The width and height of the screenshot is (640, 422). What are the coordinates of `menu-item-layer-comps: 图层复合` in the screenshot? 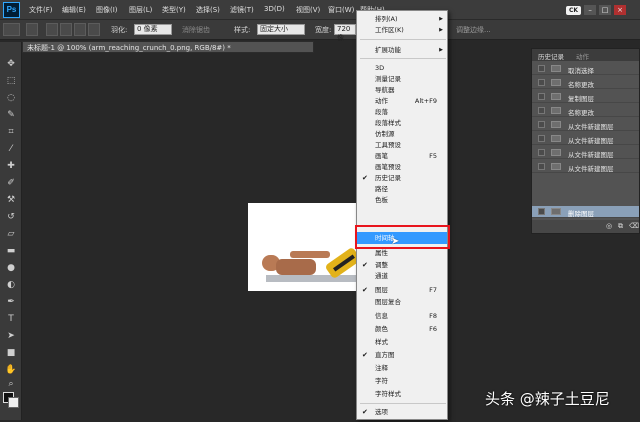 It's located at (402, 302).